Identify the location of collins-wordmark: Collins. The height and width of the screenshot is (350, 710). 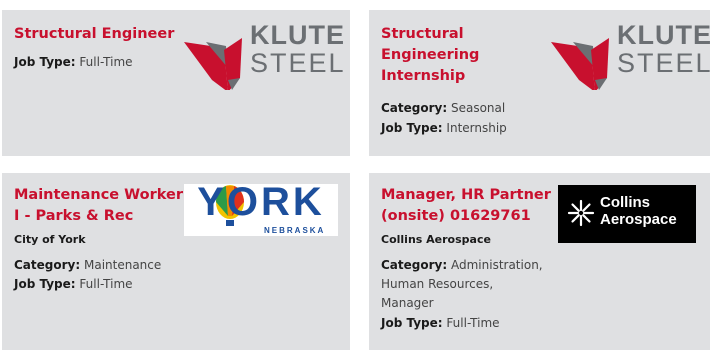
(625, 202).